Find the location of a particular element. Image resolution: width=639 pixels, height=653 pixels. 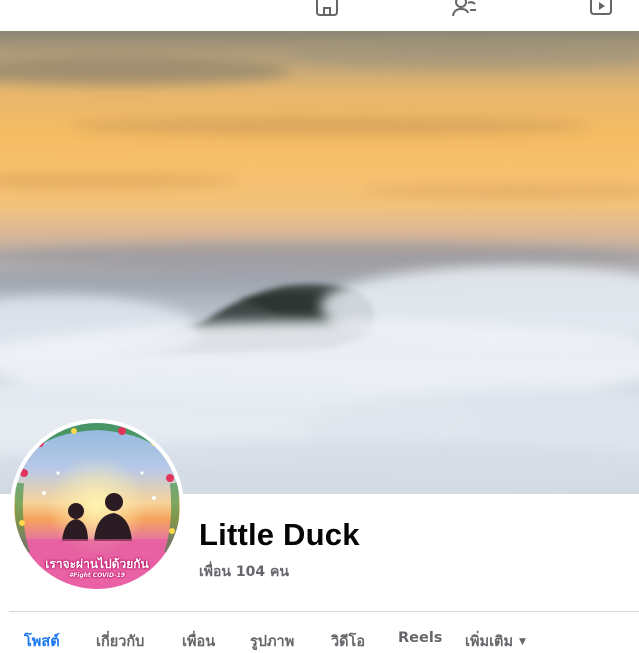

top-navigation-bar is located at coordinates (319, 15).